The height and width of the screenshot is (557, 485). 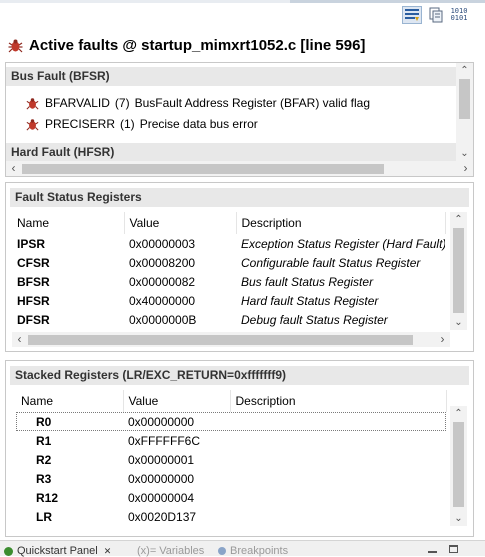 I want to click on register-name: R12, so click(x=47, y=497).